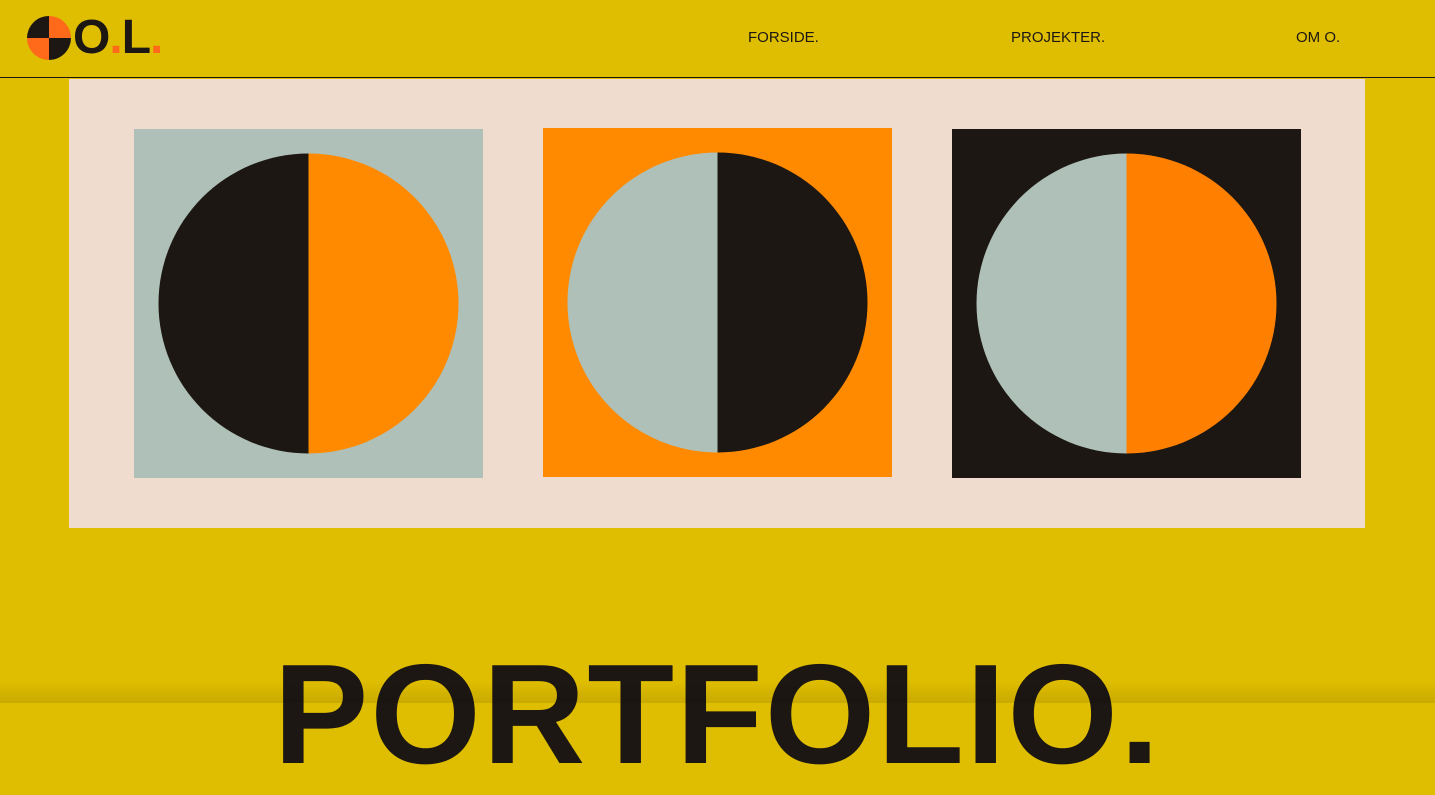 Image resolution: width=1435 pixels, height=795 pixels. Describe the element at coordinates (91, 37) in the screenshot. I see `logo-letter-o: O` at that location.